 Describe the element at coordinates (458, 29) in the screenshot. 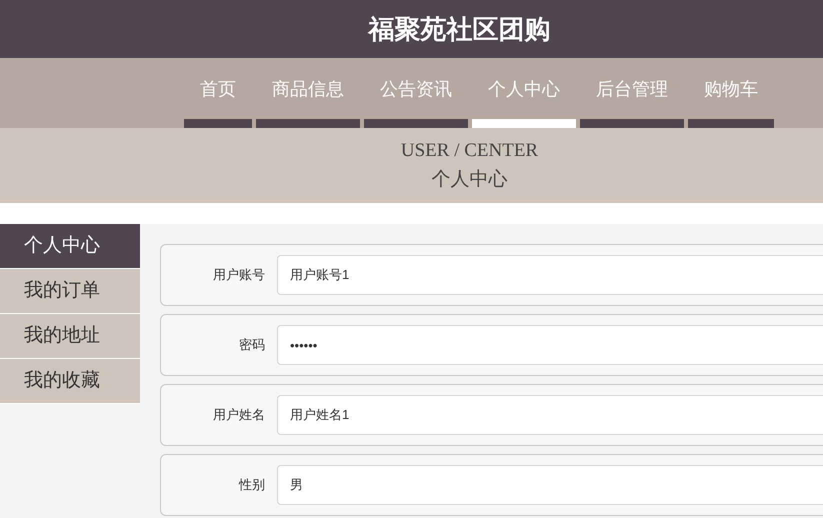

I see `site-title: 福聚苑社区团购` at that location.